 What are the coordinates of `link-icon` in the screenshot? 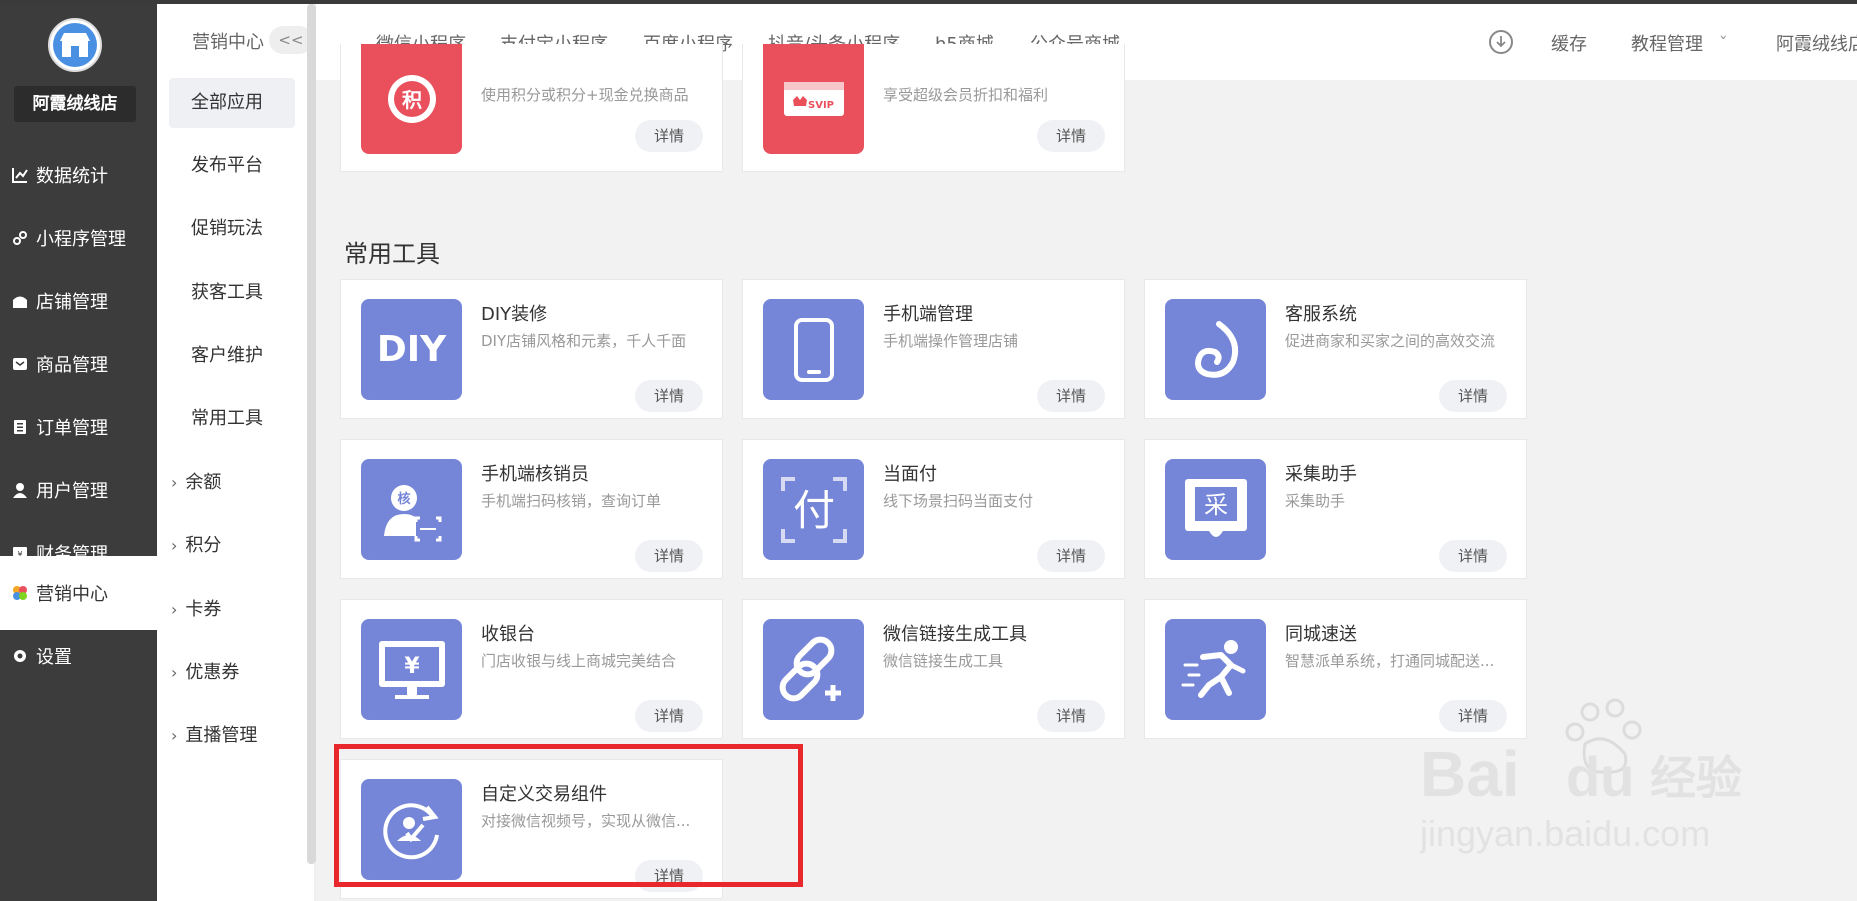 It's located at (20, 238).